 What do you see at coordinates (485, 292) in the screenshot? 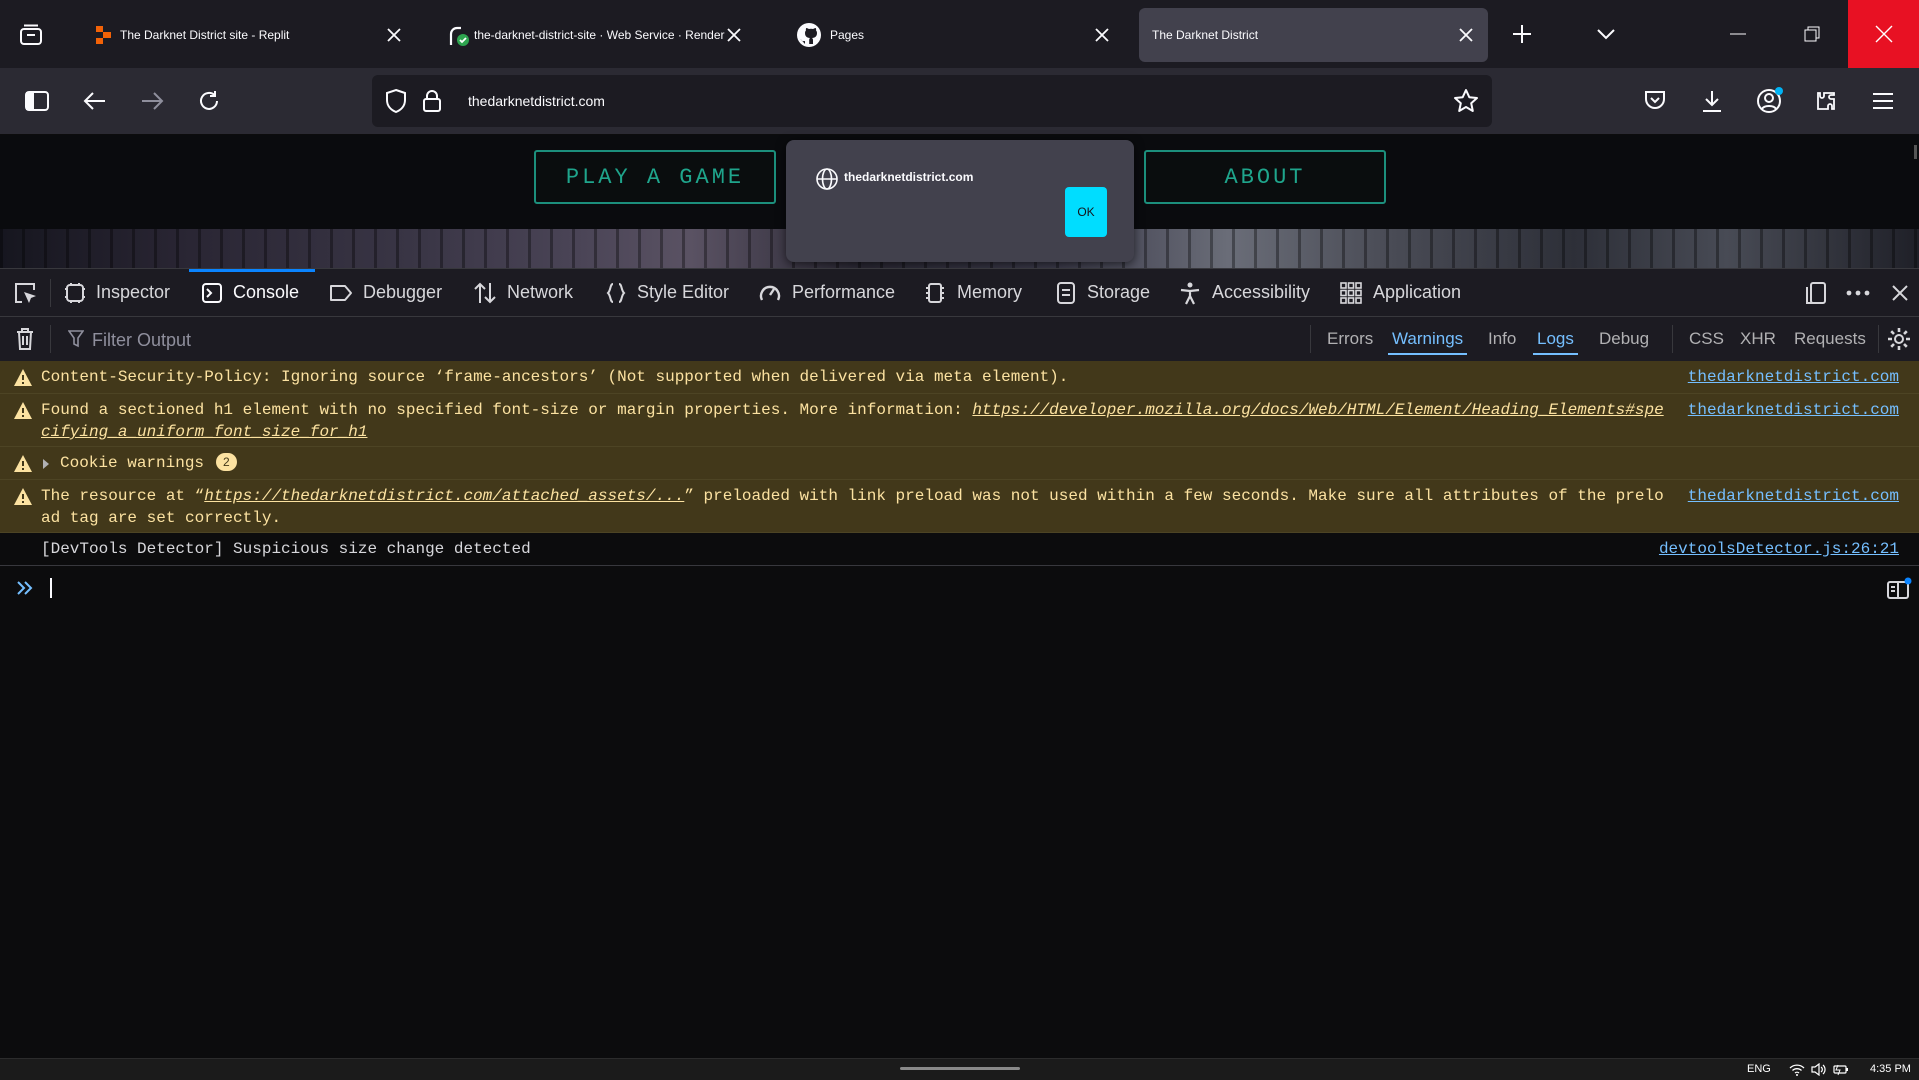
I see `network-icon` at bounding box center [485, 292].